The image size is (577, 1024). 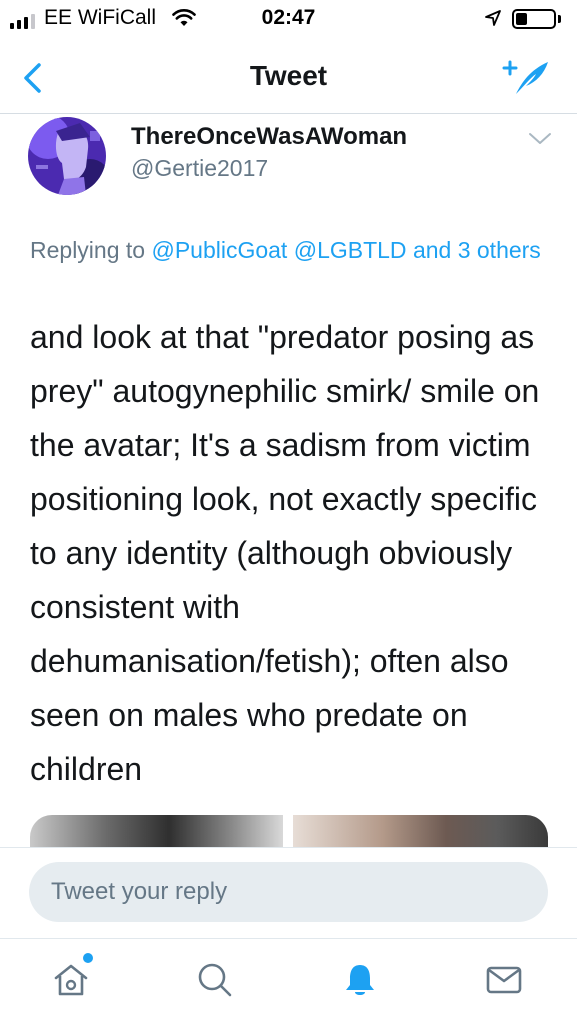 What do you see at coordinates (534, 19) in the screenshot?
I see `battery-icon` at bounding box center [534, 19].